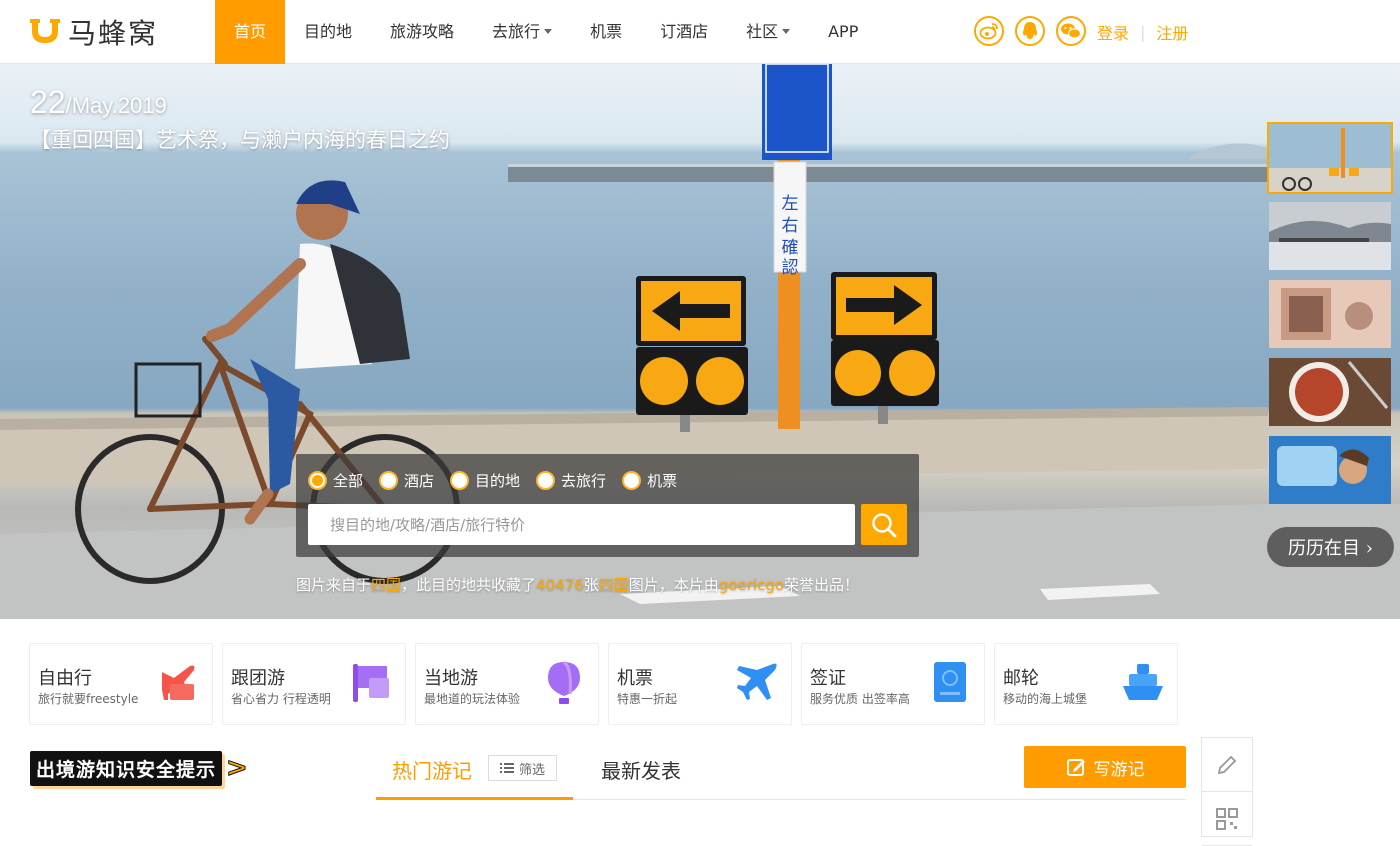 The width and height of the screenshot is (1400, 846). Describe the element at coordinates (1172, 32) in the screenshot. I see `register-link: 注册` at that location.